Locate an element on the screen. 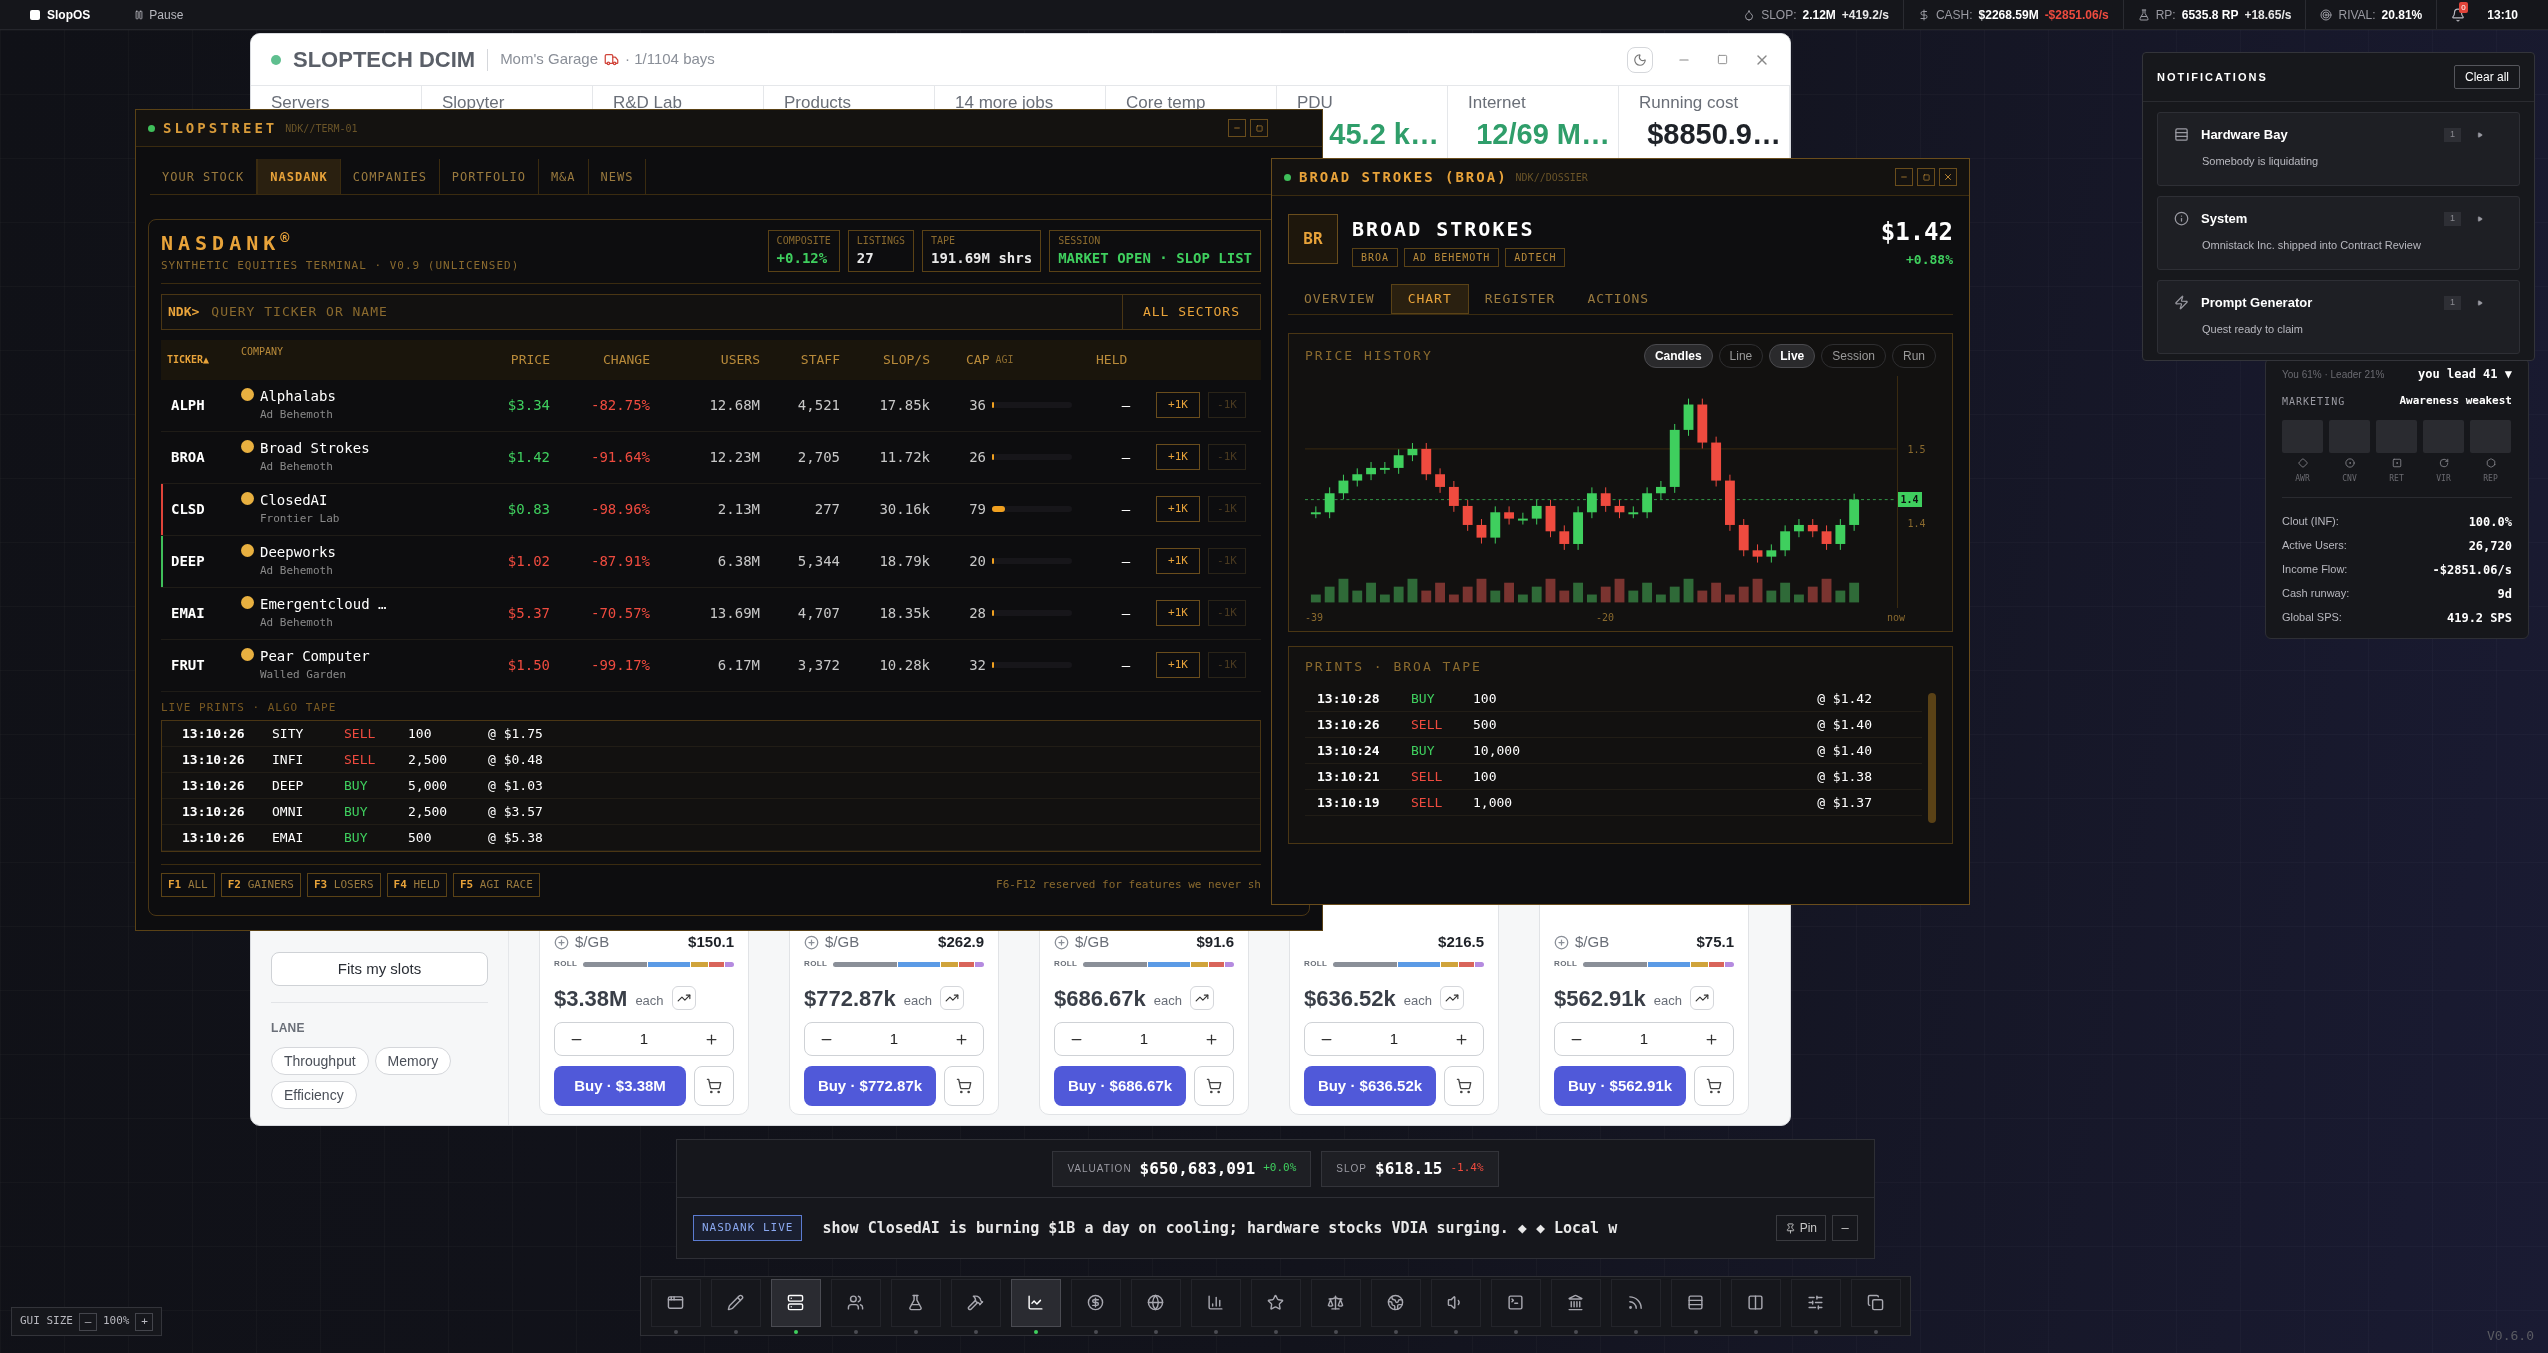  filter-key-button: F1 ALL is located at coordinates (188, 885).